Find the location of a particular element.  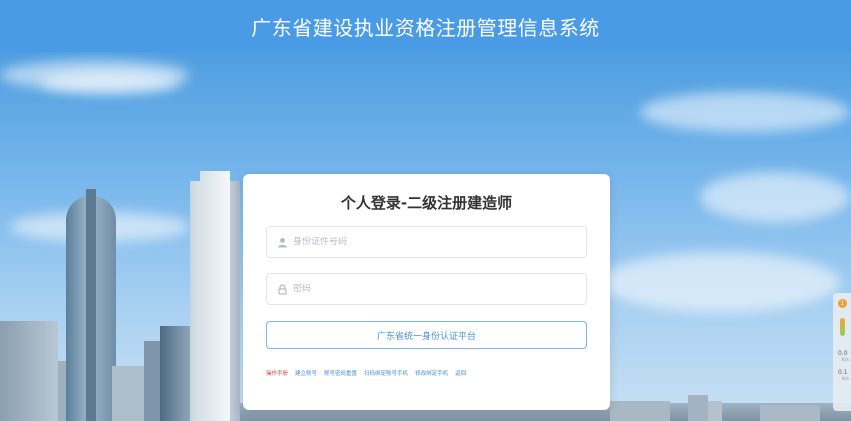

speed-indicator-icon is located at coordinates (842, 327).